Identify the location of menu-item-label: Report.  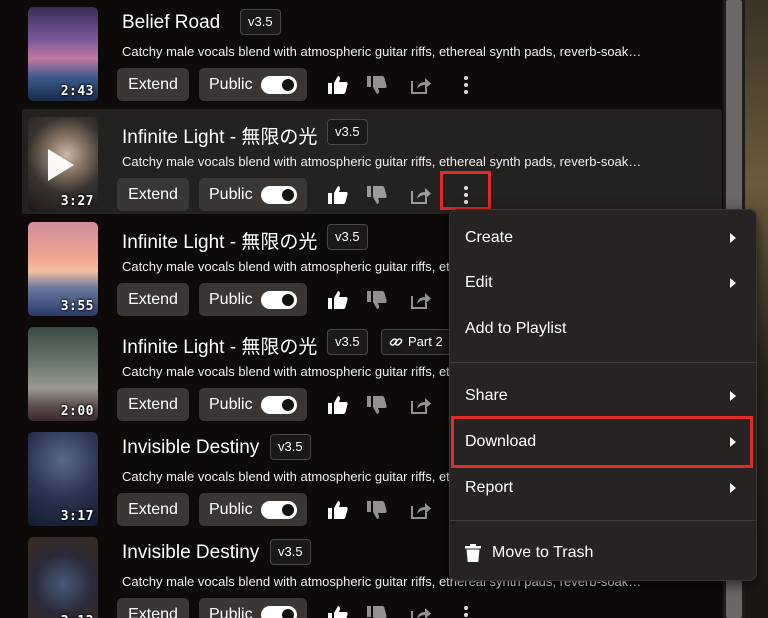
(489, 487).